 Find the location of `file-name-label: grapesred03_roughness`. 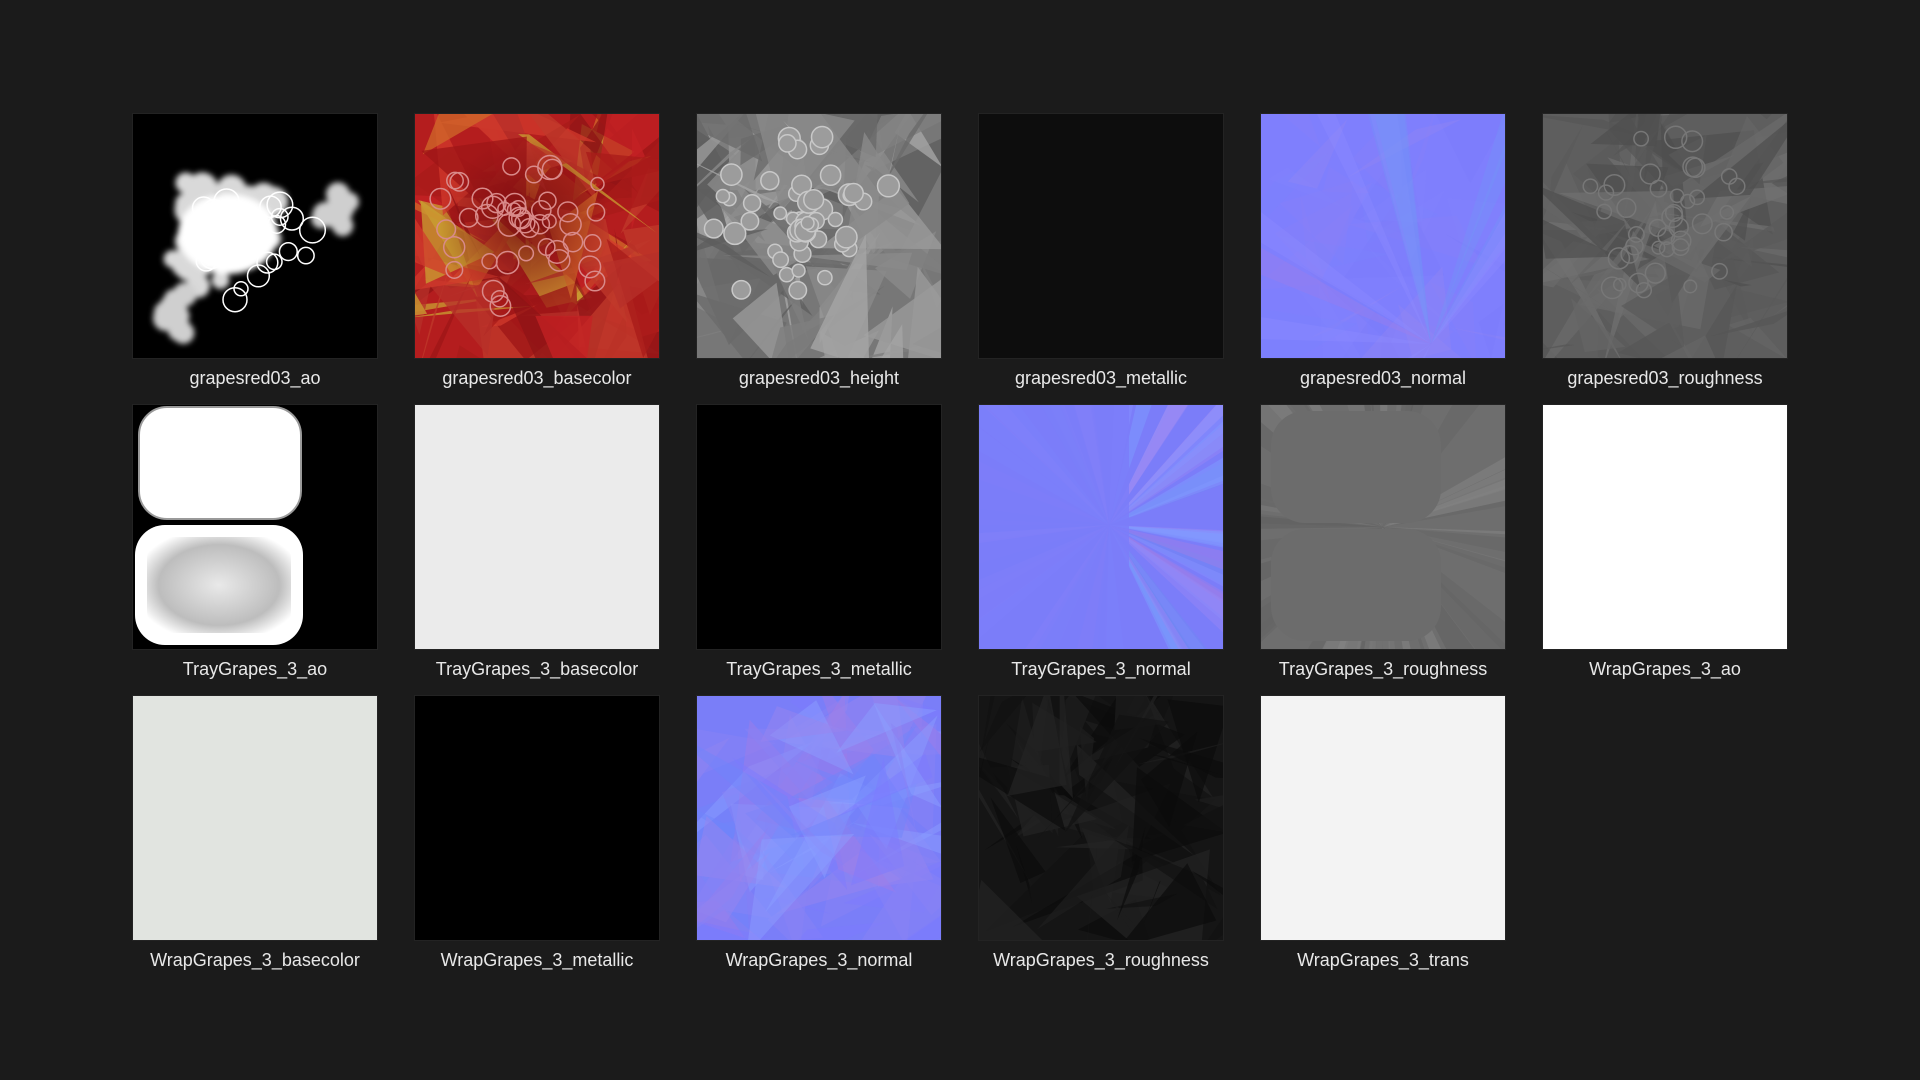

file-name-label: grapesred03_roughness is located at coordinates (1665, 378).